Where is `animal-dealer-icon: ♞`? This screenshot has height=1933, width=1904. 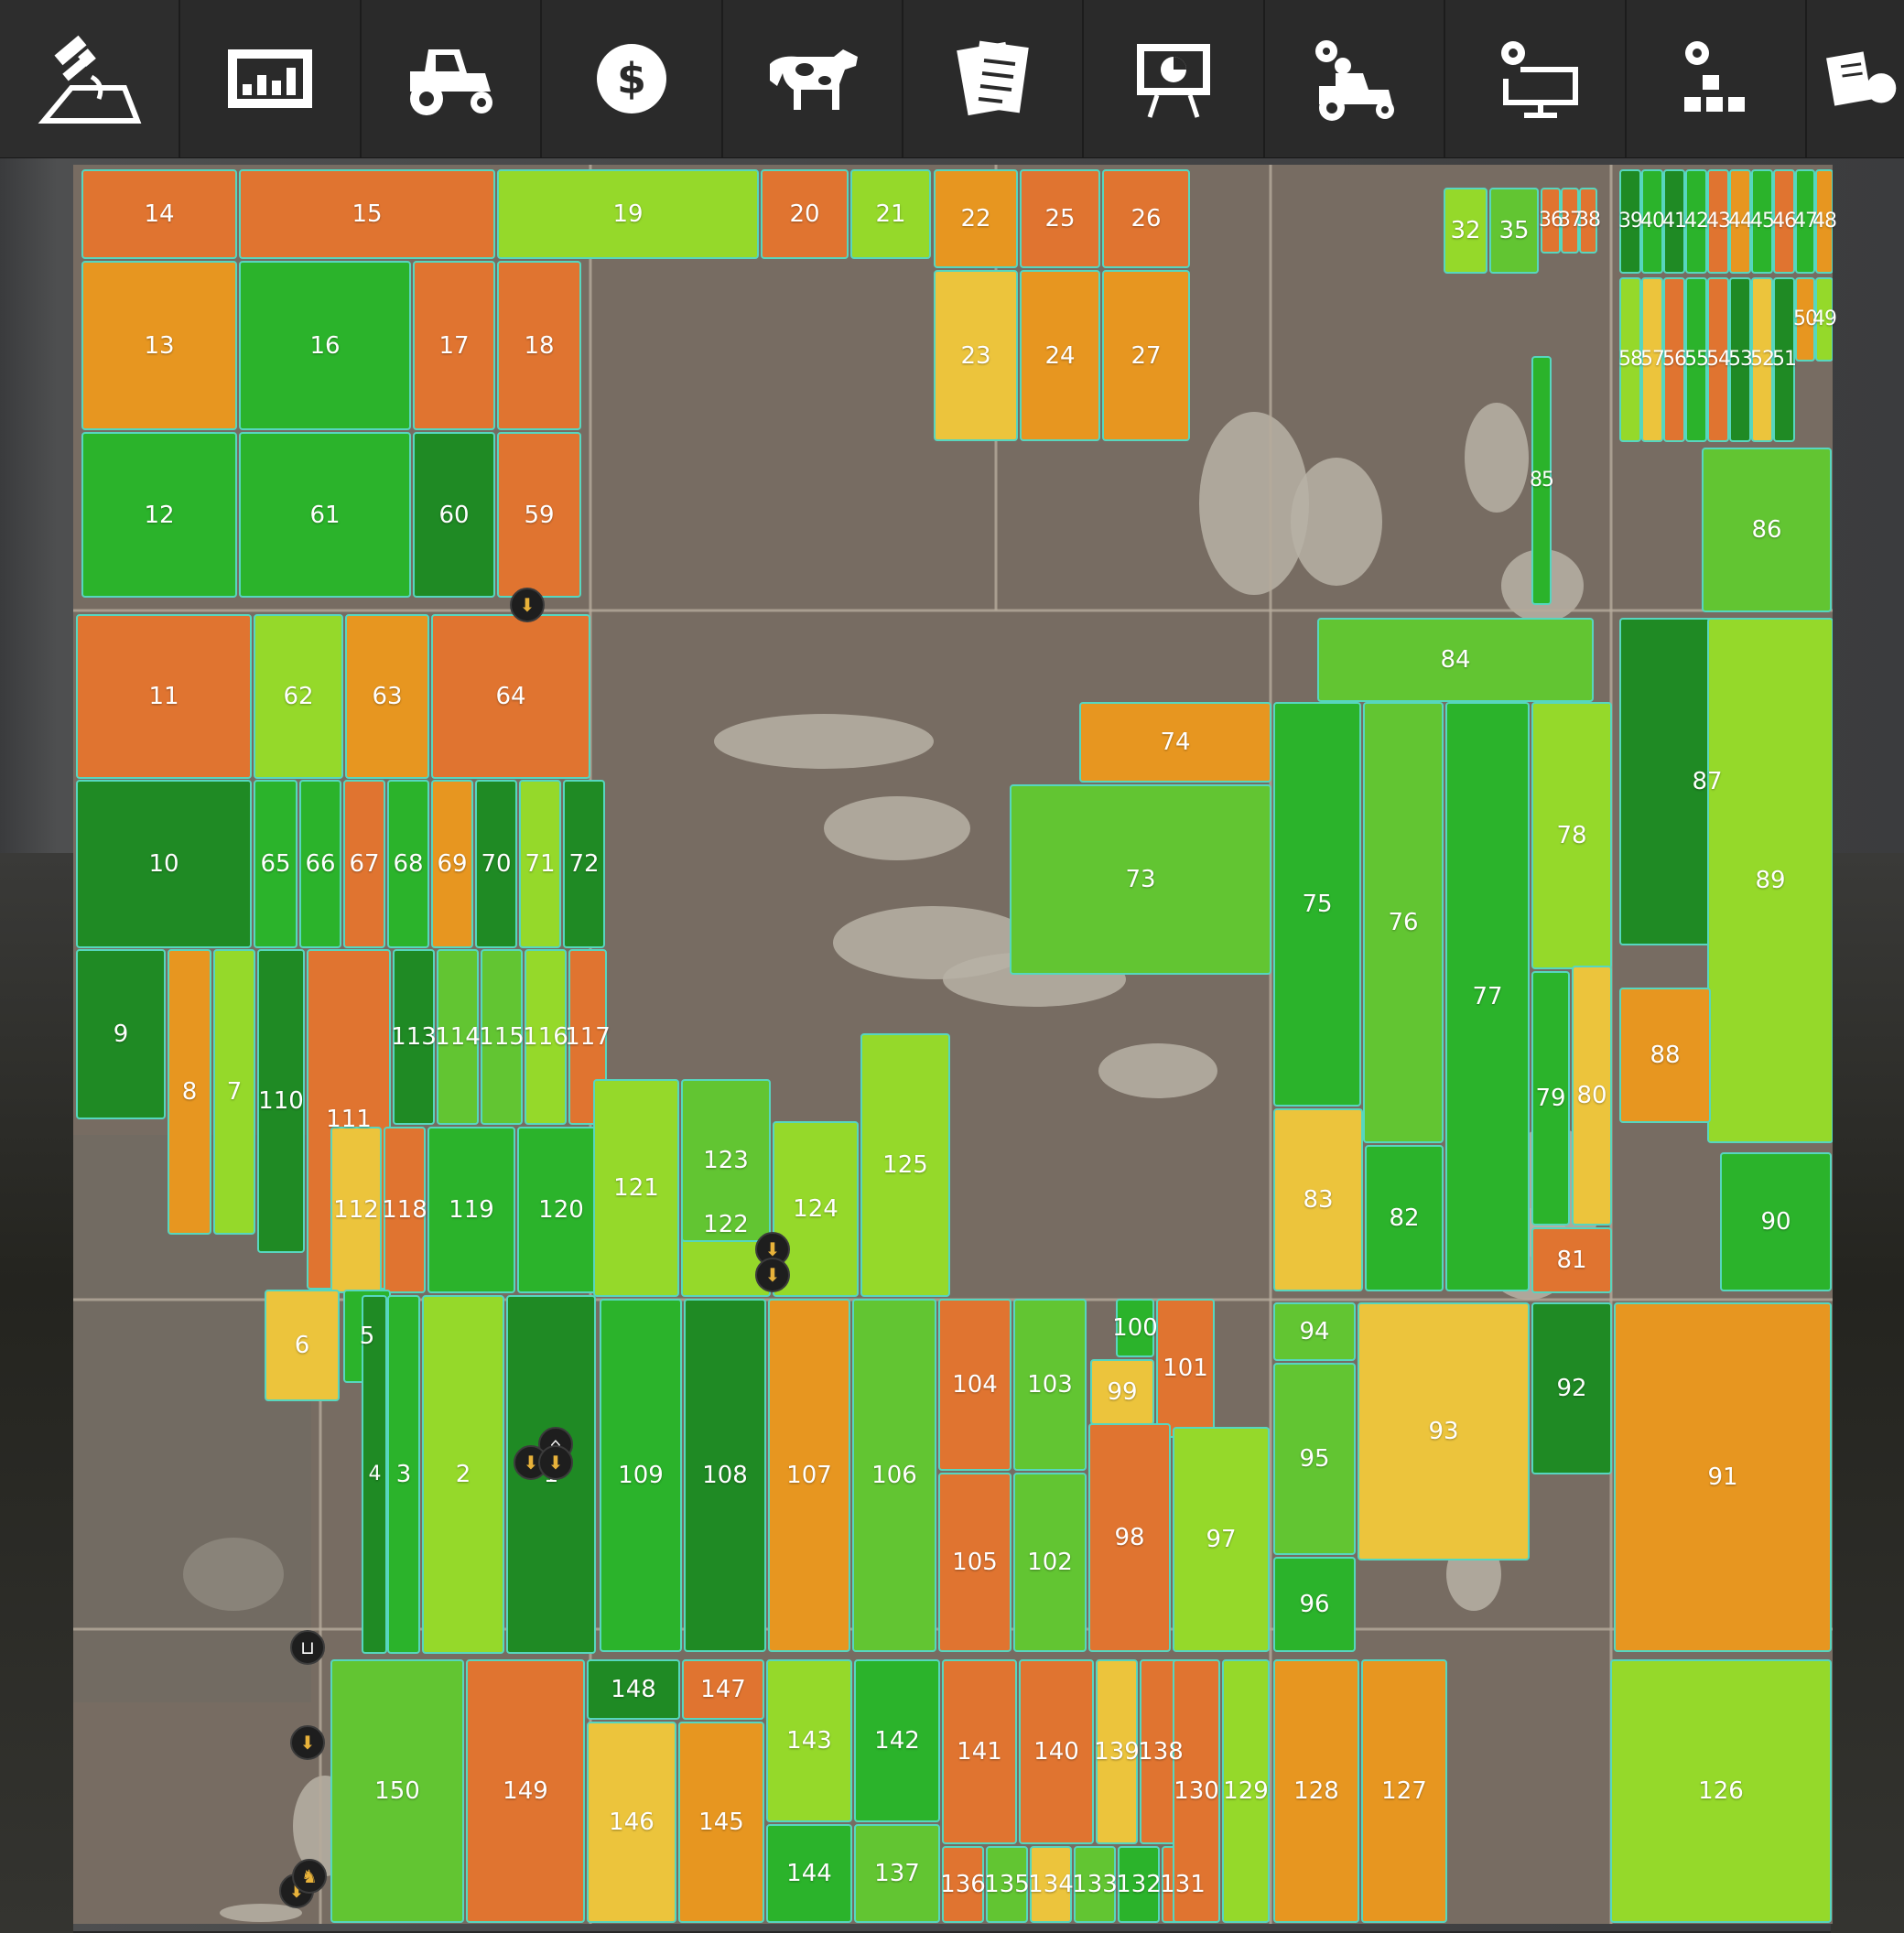
animal-dealer-icon: ♞ is located at coordinates (309, 1877).